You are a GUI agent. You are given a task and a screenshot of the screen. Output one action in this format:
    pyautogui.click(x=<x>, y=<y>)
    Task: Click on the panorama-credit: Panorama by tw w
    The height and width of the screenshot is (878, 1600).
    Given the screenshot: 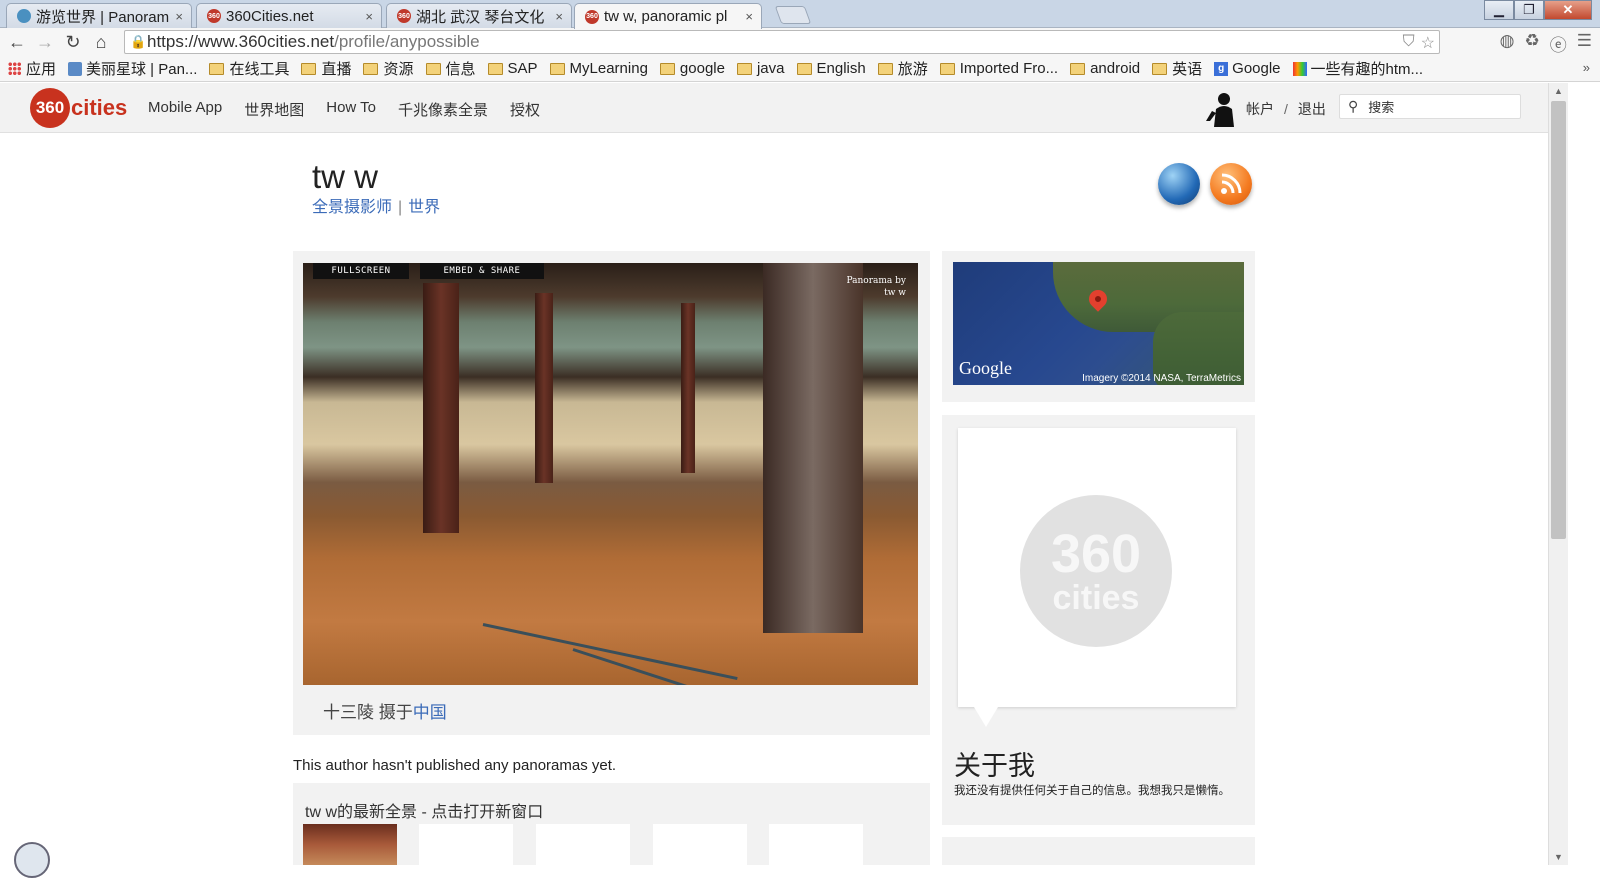 What is the action you would take?
    pyautogui.click(x=876, y=287)
    